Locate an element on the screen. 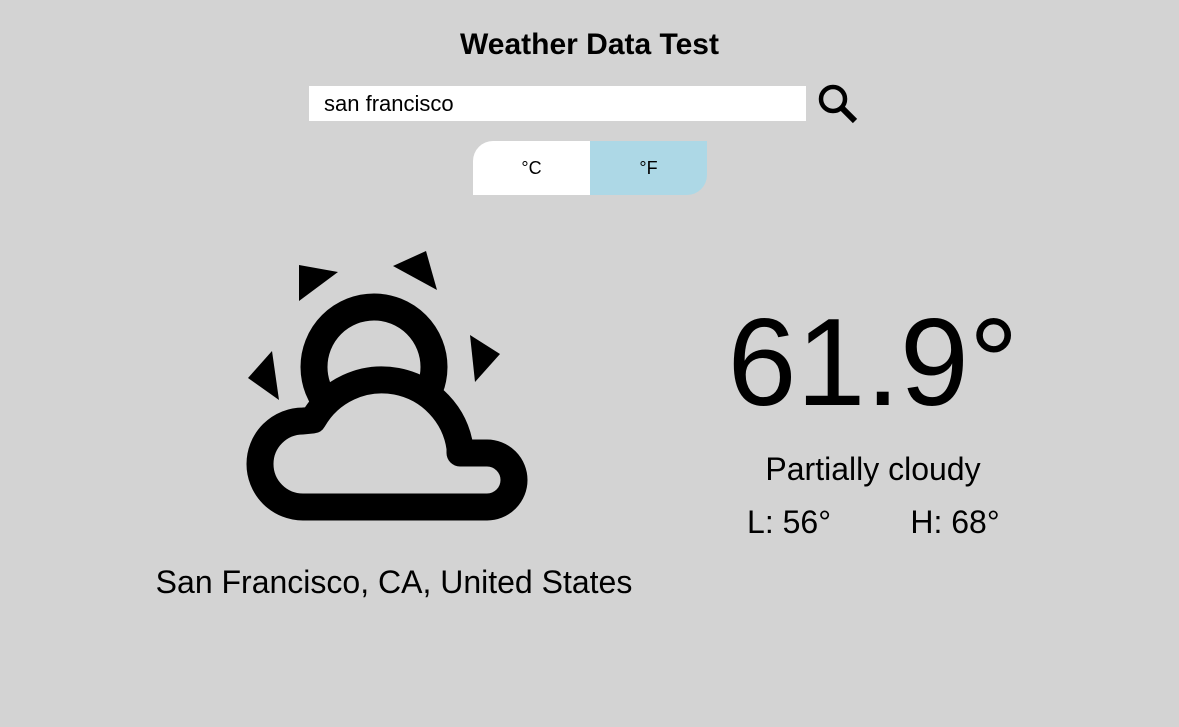 The width and height of the screenshot is (1179, 727). partly-cloudy-icon is located at coordinates (387, 386).